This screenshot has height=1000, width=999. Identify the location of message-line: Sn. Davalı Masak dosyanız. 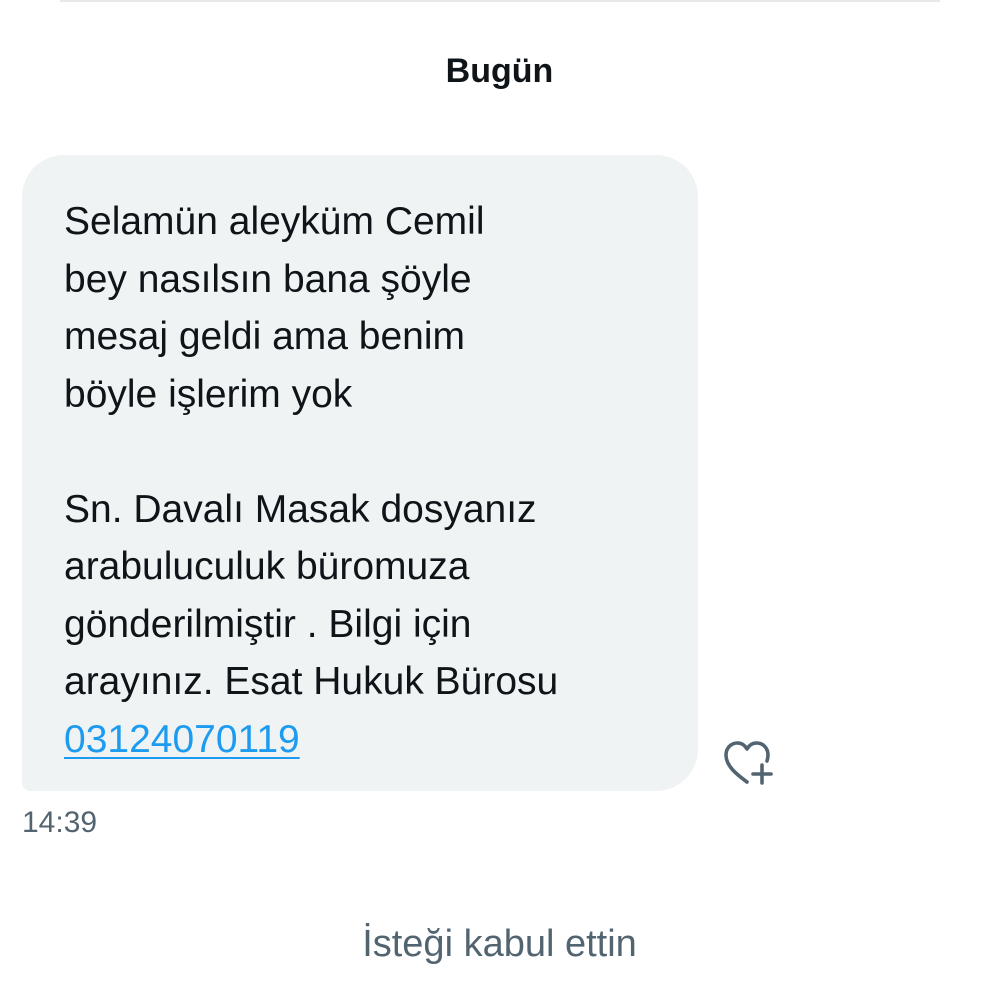
(300, 509).